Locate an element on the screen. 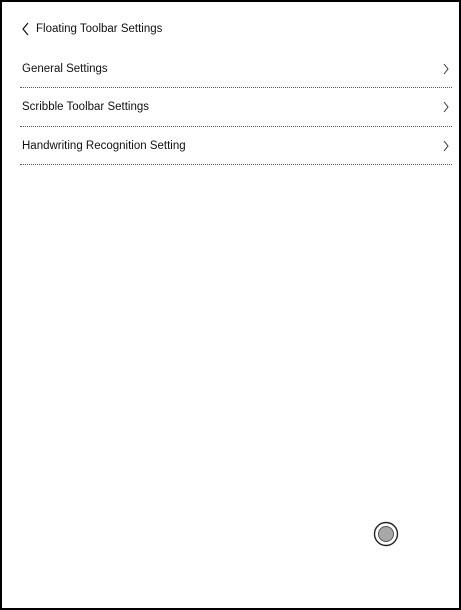  settings-item-label: General Settings is located at coordinates (65, 68).